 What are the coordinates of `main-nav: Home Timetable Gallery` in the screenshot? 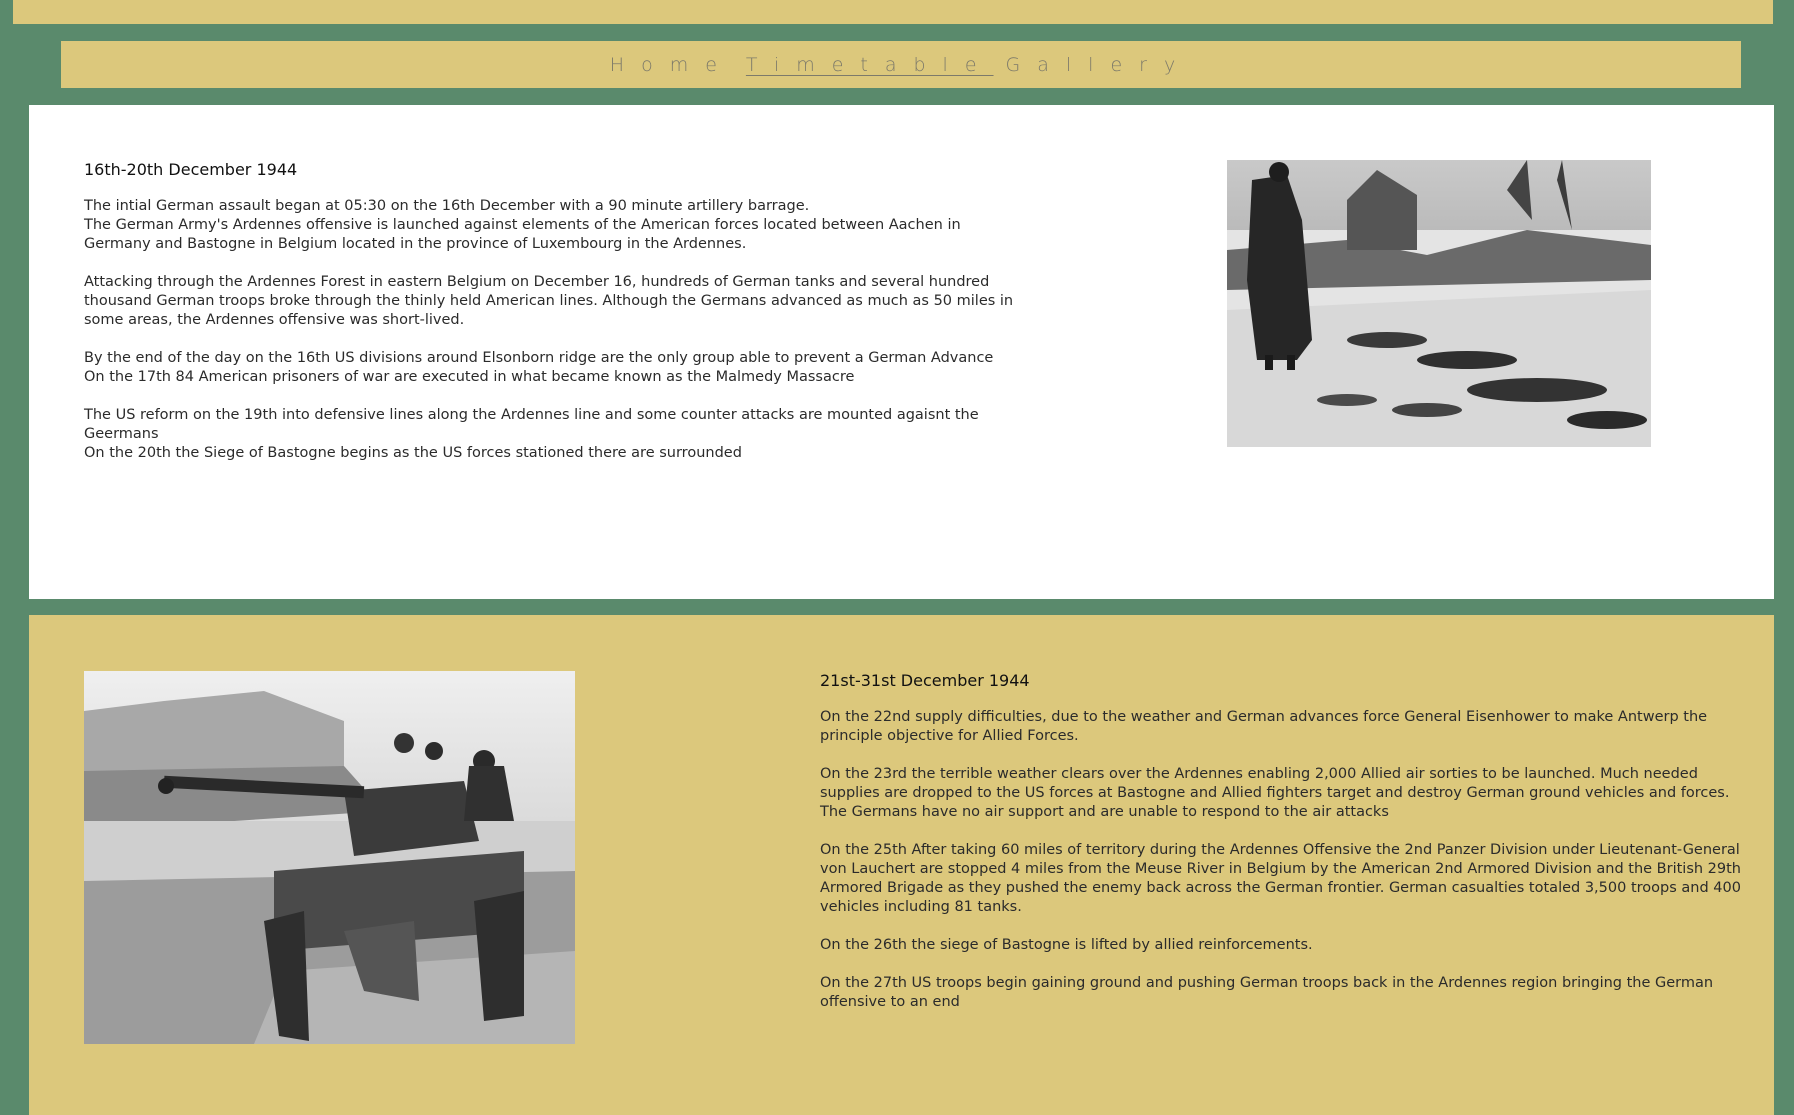 It's located at (901, 64).